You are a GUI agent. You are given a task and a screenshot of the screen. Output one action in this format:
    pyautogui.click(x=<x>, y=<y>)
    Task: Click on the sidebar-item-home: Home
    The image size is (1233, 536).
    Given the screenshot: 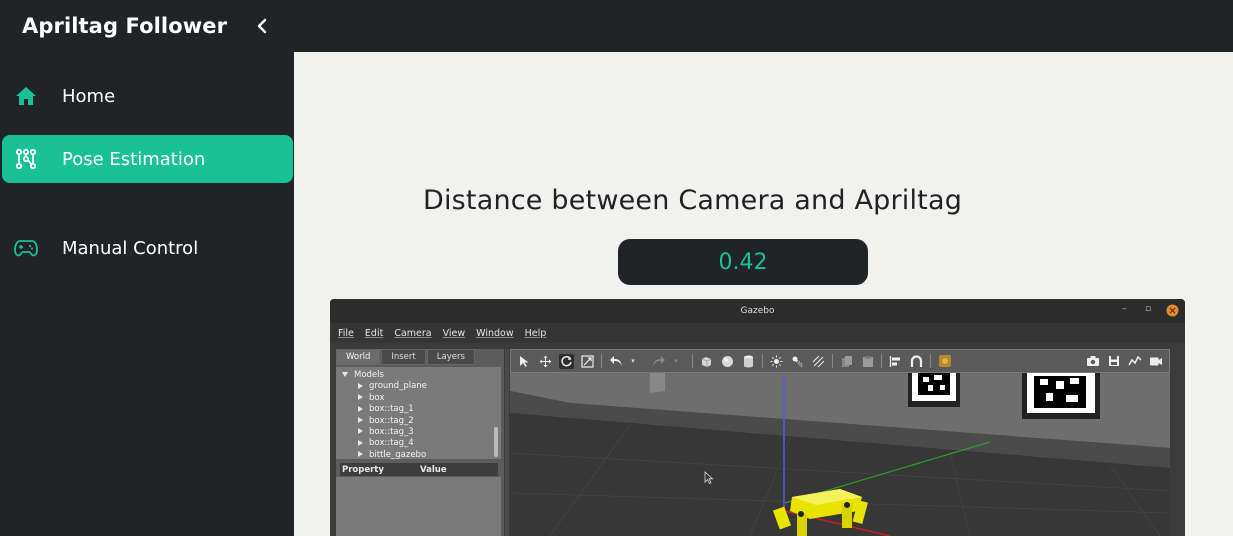 What is the action you would take?
    pyautogui.click(x=147, y=96)
    